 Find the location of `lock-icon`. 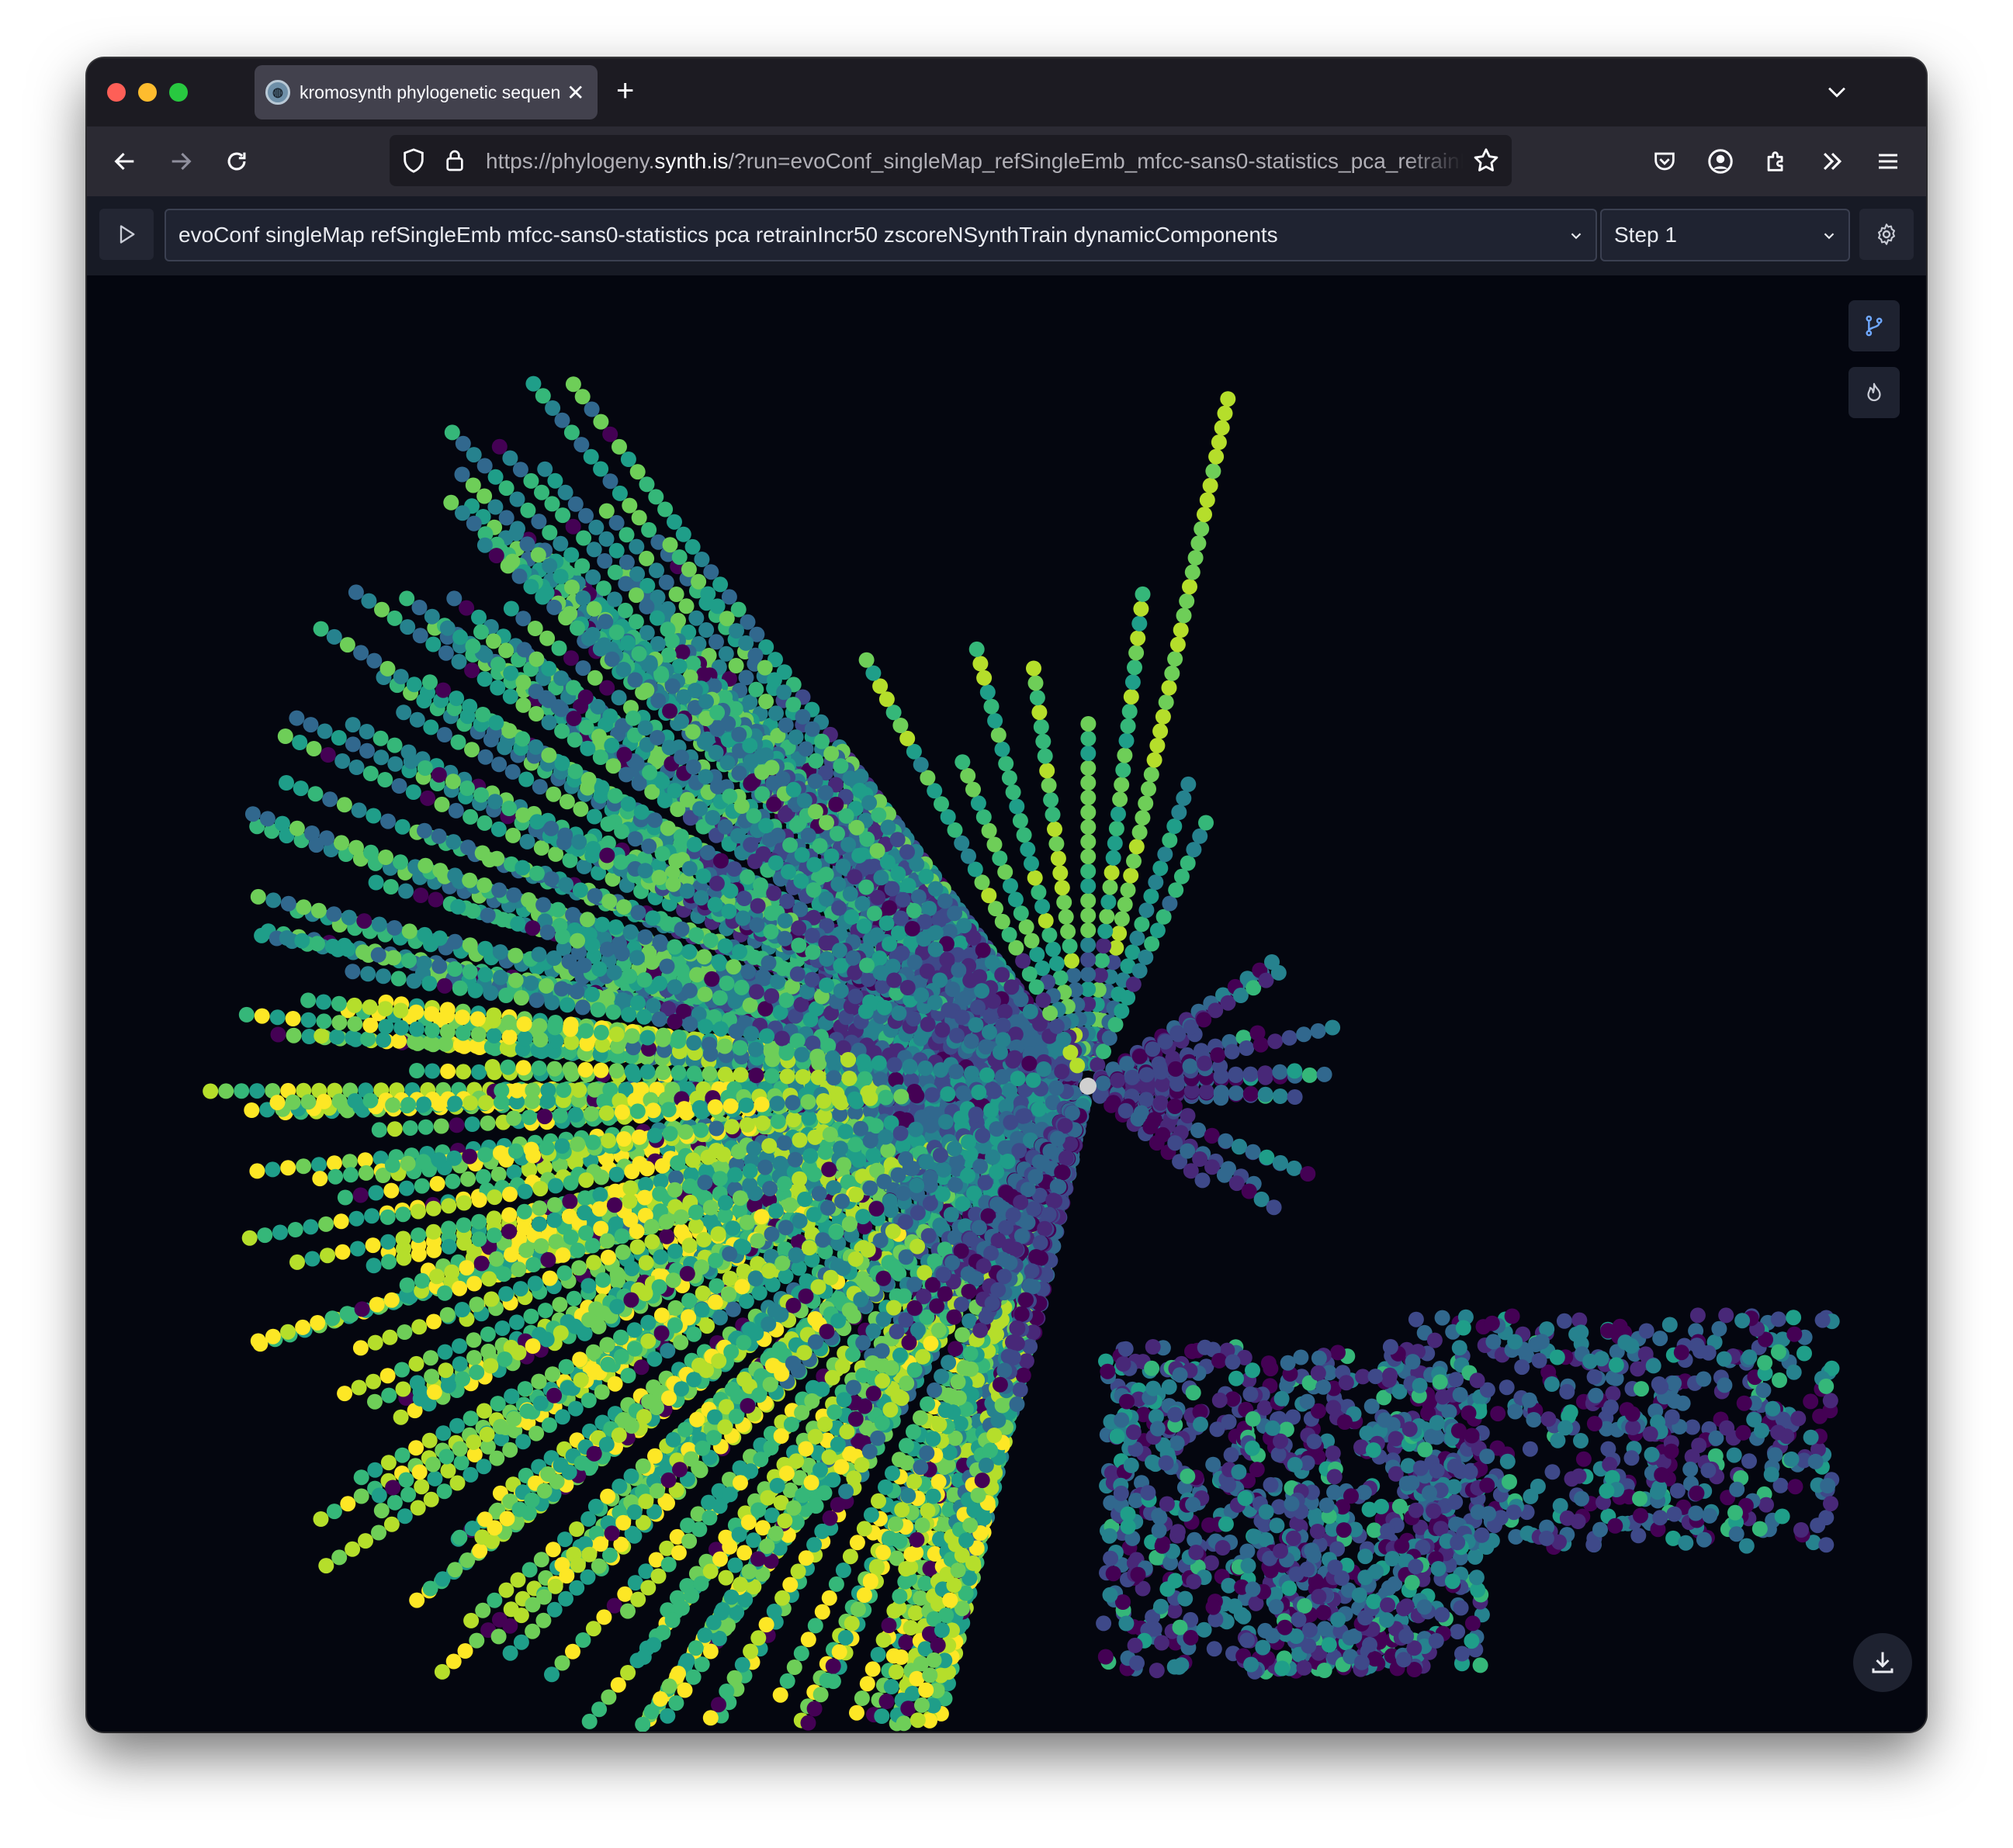

lock-icon is located at coordinates (454, 162).